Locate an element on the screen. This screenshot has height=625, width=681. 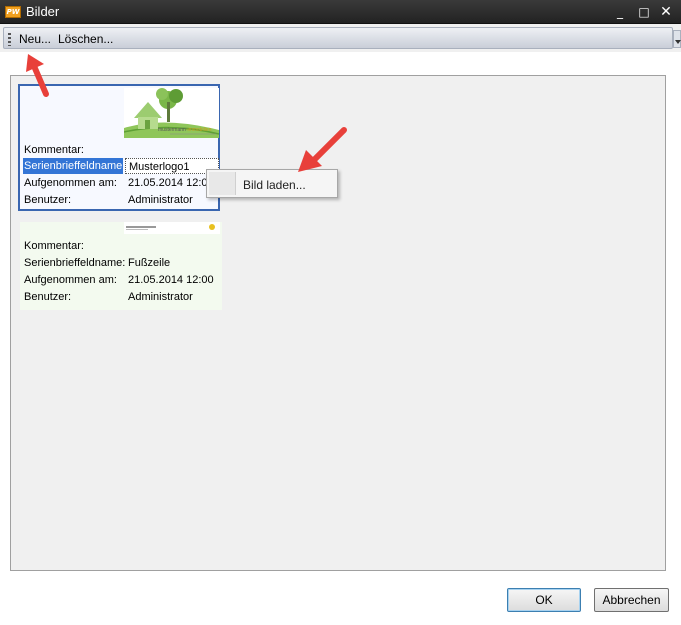
image-thumbnail is located at coordinates (172, 228).